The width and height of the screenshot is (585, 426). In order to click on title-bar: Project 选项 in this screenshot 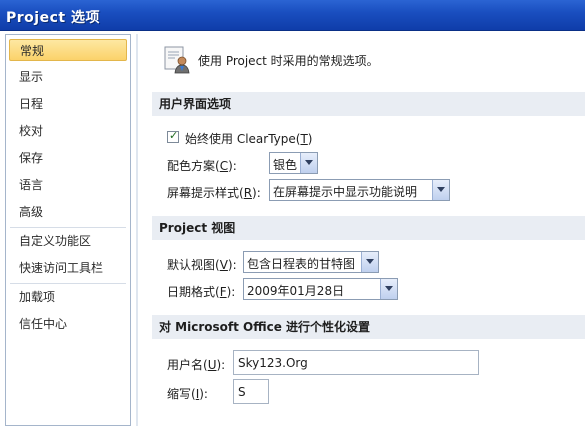, I will do `click(292, 15)`.